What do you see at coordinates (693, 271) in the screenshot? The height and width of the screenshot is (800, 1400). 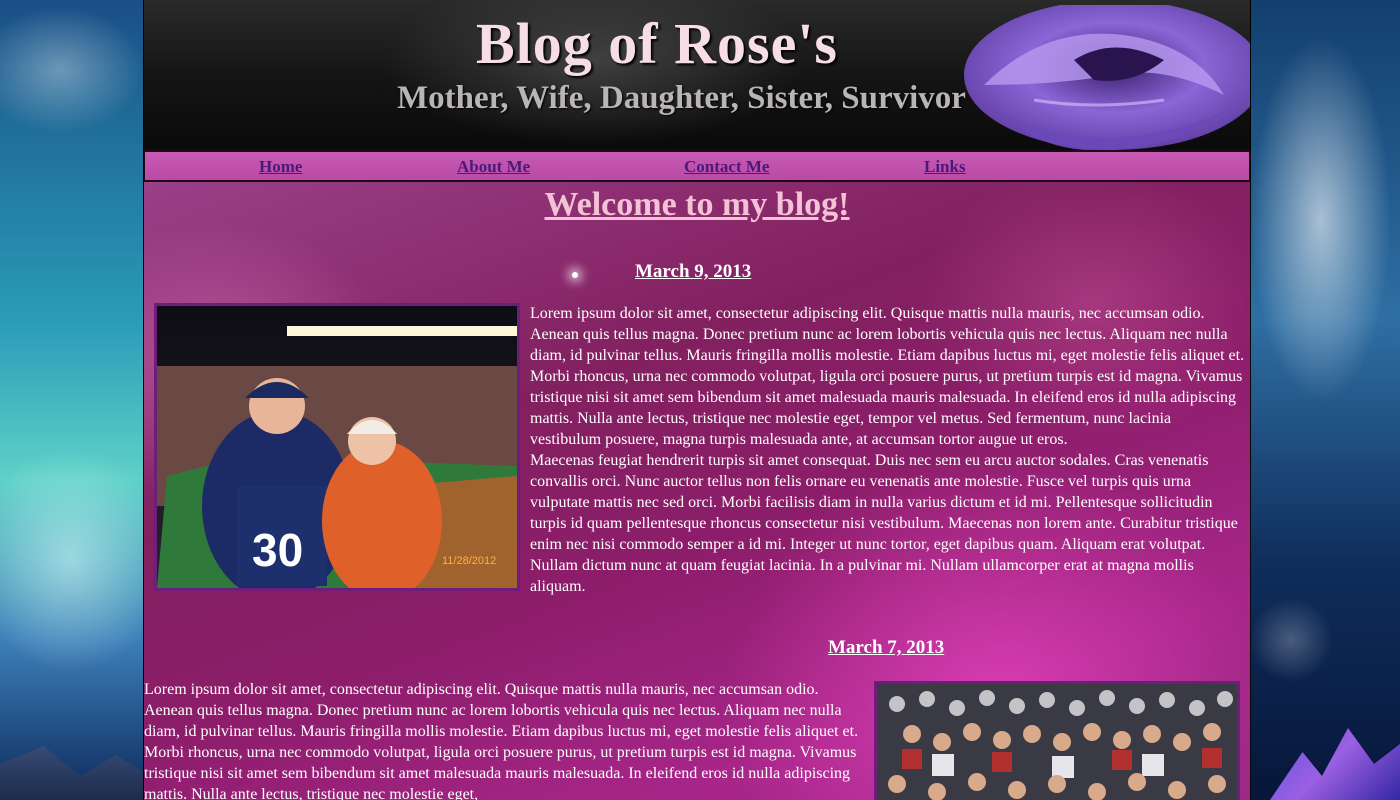 I see `post-date: March 9, 2013` at bounding box center [693, 271].